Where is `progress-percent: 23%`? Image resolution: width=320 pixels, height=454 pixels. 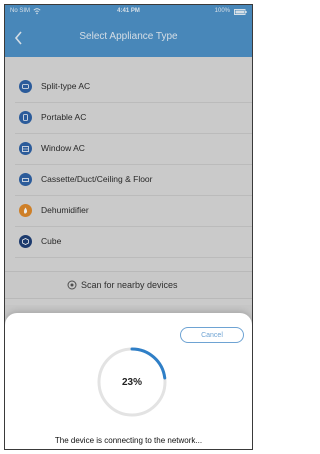 progress-percent: 23% is located at coordinates (131, 382).